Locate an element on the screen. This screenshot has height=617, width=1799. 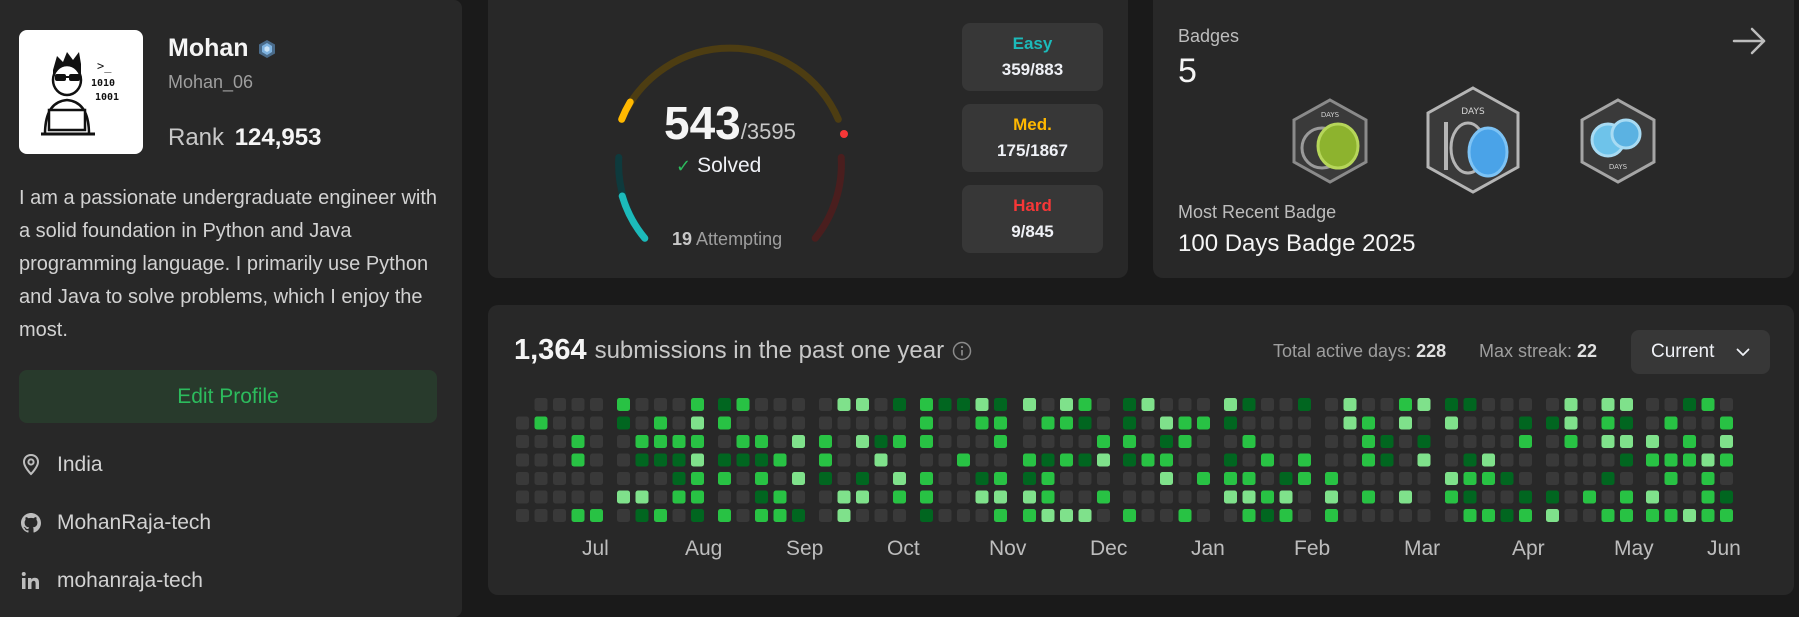
month-label-mar: Mar is located at coordinates (1422, 548).